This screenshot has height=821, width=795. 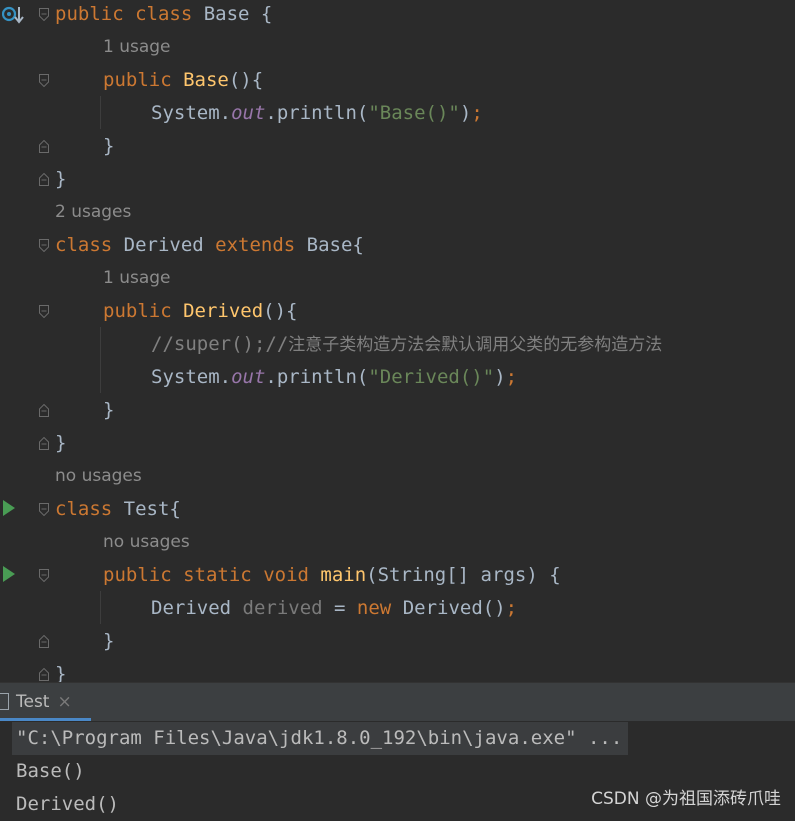 I want to click on code-text: Derived(), so click(x=448, y=608).